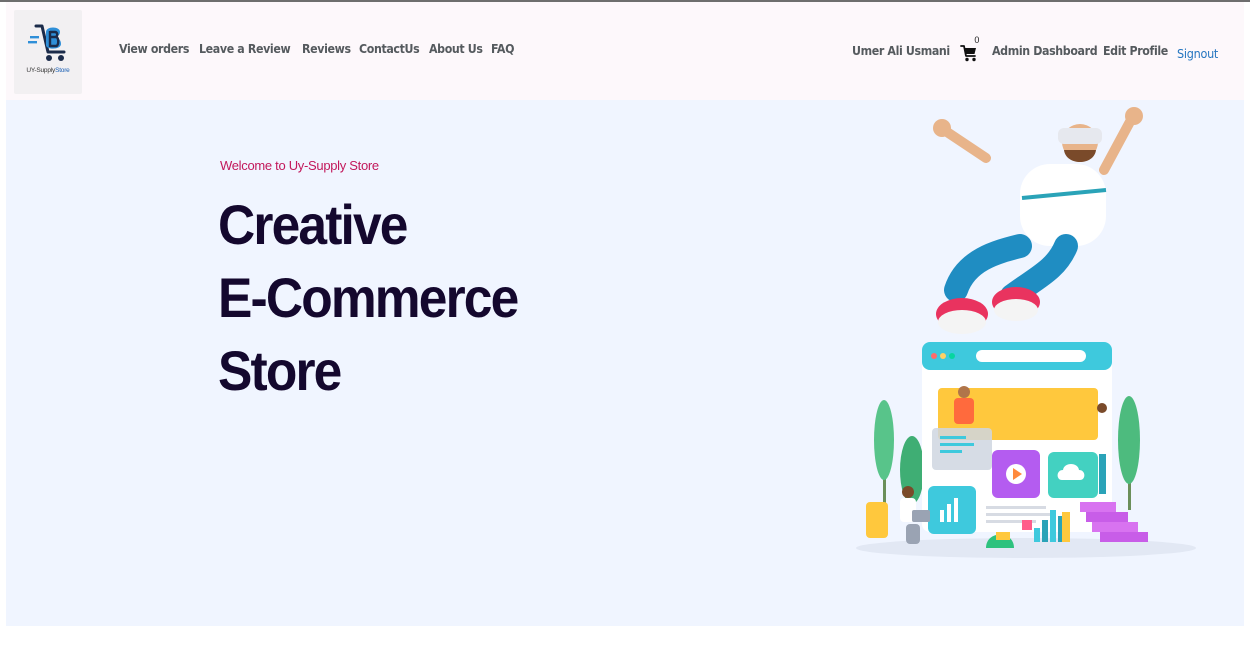 The height and width of the screenshot is (648, 1250). I want to click on hero-headline: Creative E-Commerce Store, so click(368, 297).